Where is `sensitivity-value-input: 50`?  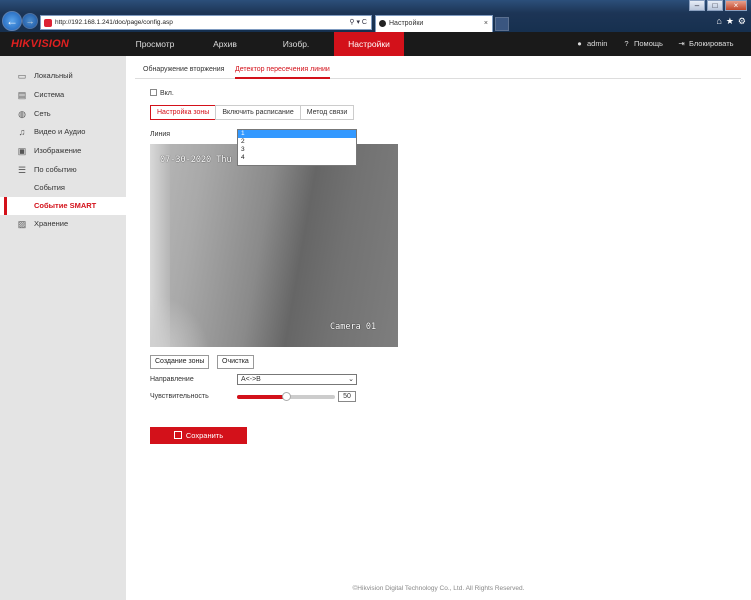
sensitivity-value-input: 50 is located at coordinates (347, 396).